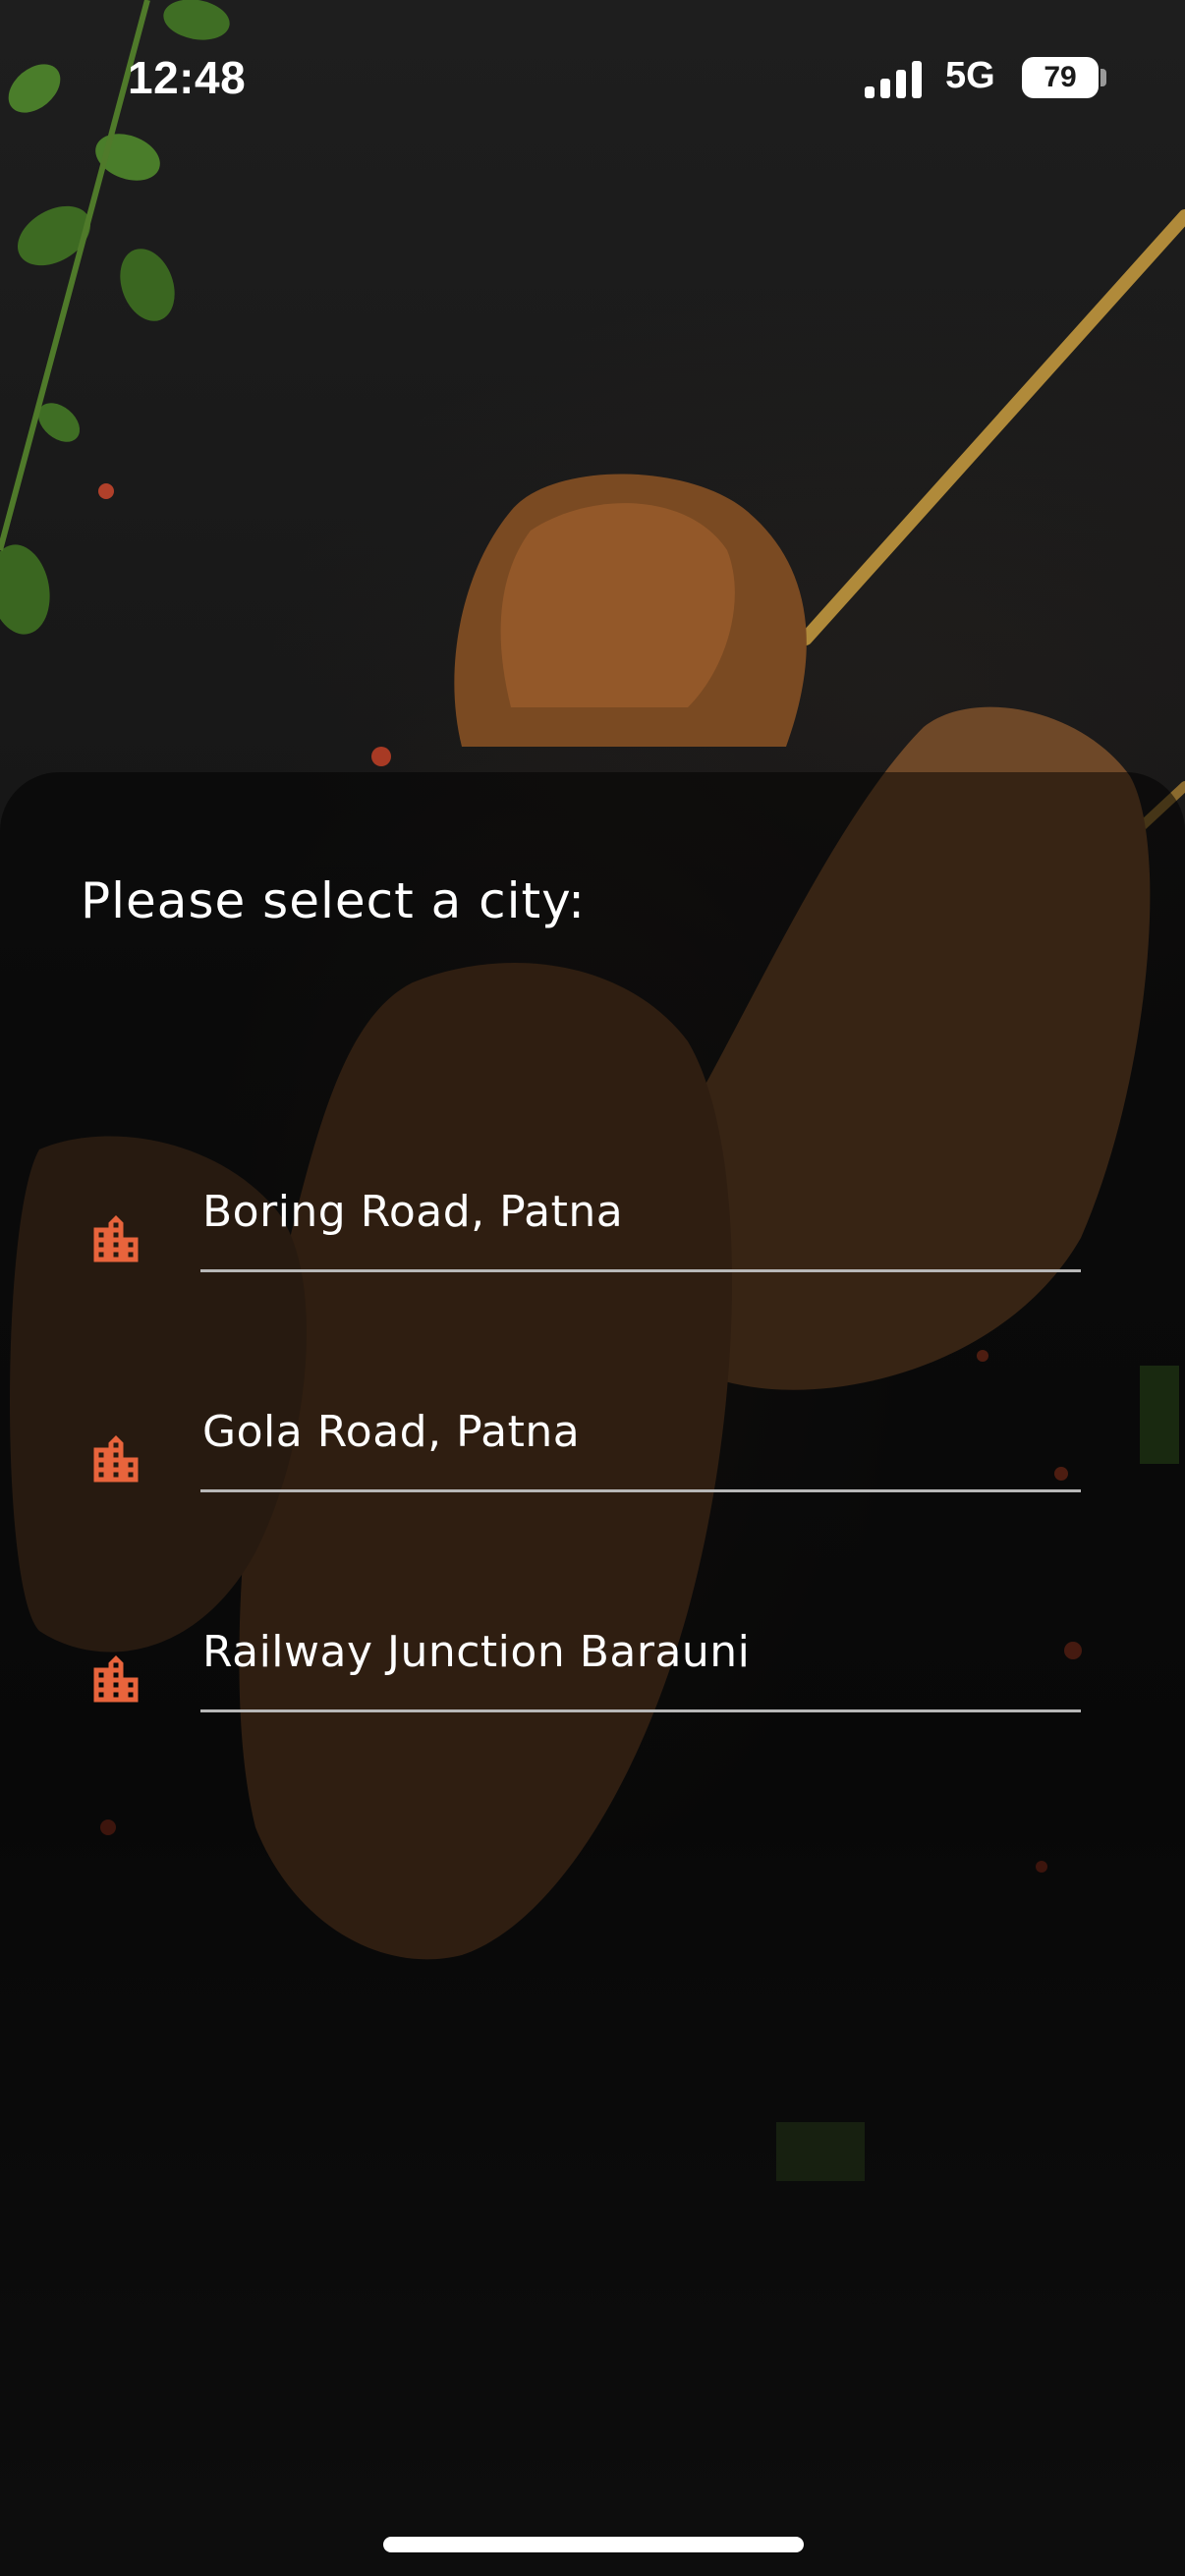 The image size is (1185, 2576). I want to click on cellular-signal-icon, so click(896, 78).